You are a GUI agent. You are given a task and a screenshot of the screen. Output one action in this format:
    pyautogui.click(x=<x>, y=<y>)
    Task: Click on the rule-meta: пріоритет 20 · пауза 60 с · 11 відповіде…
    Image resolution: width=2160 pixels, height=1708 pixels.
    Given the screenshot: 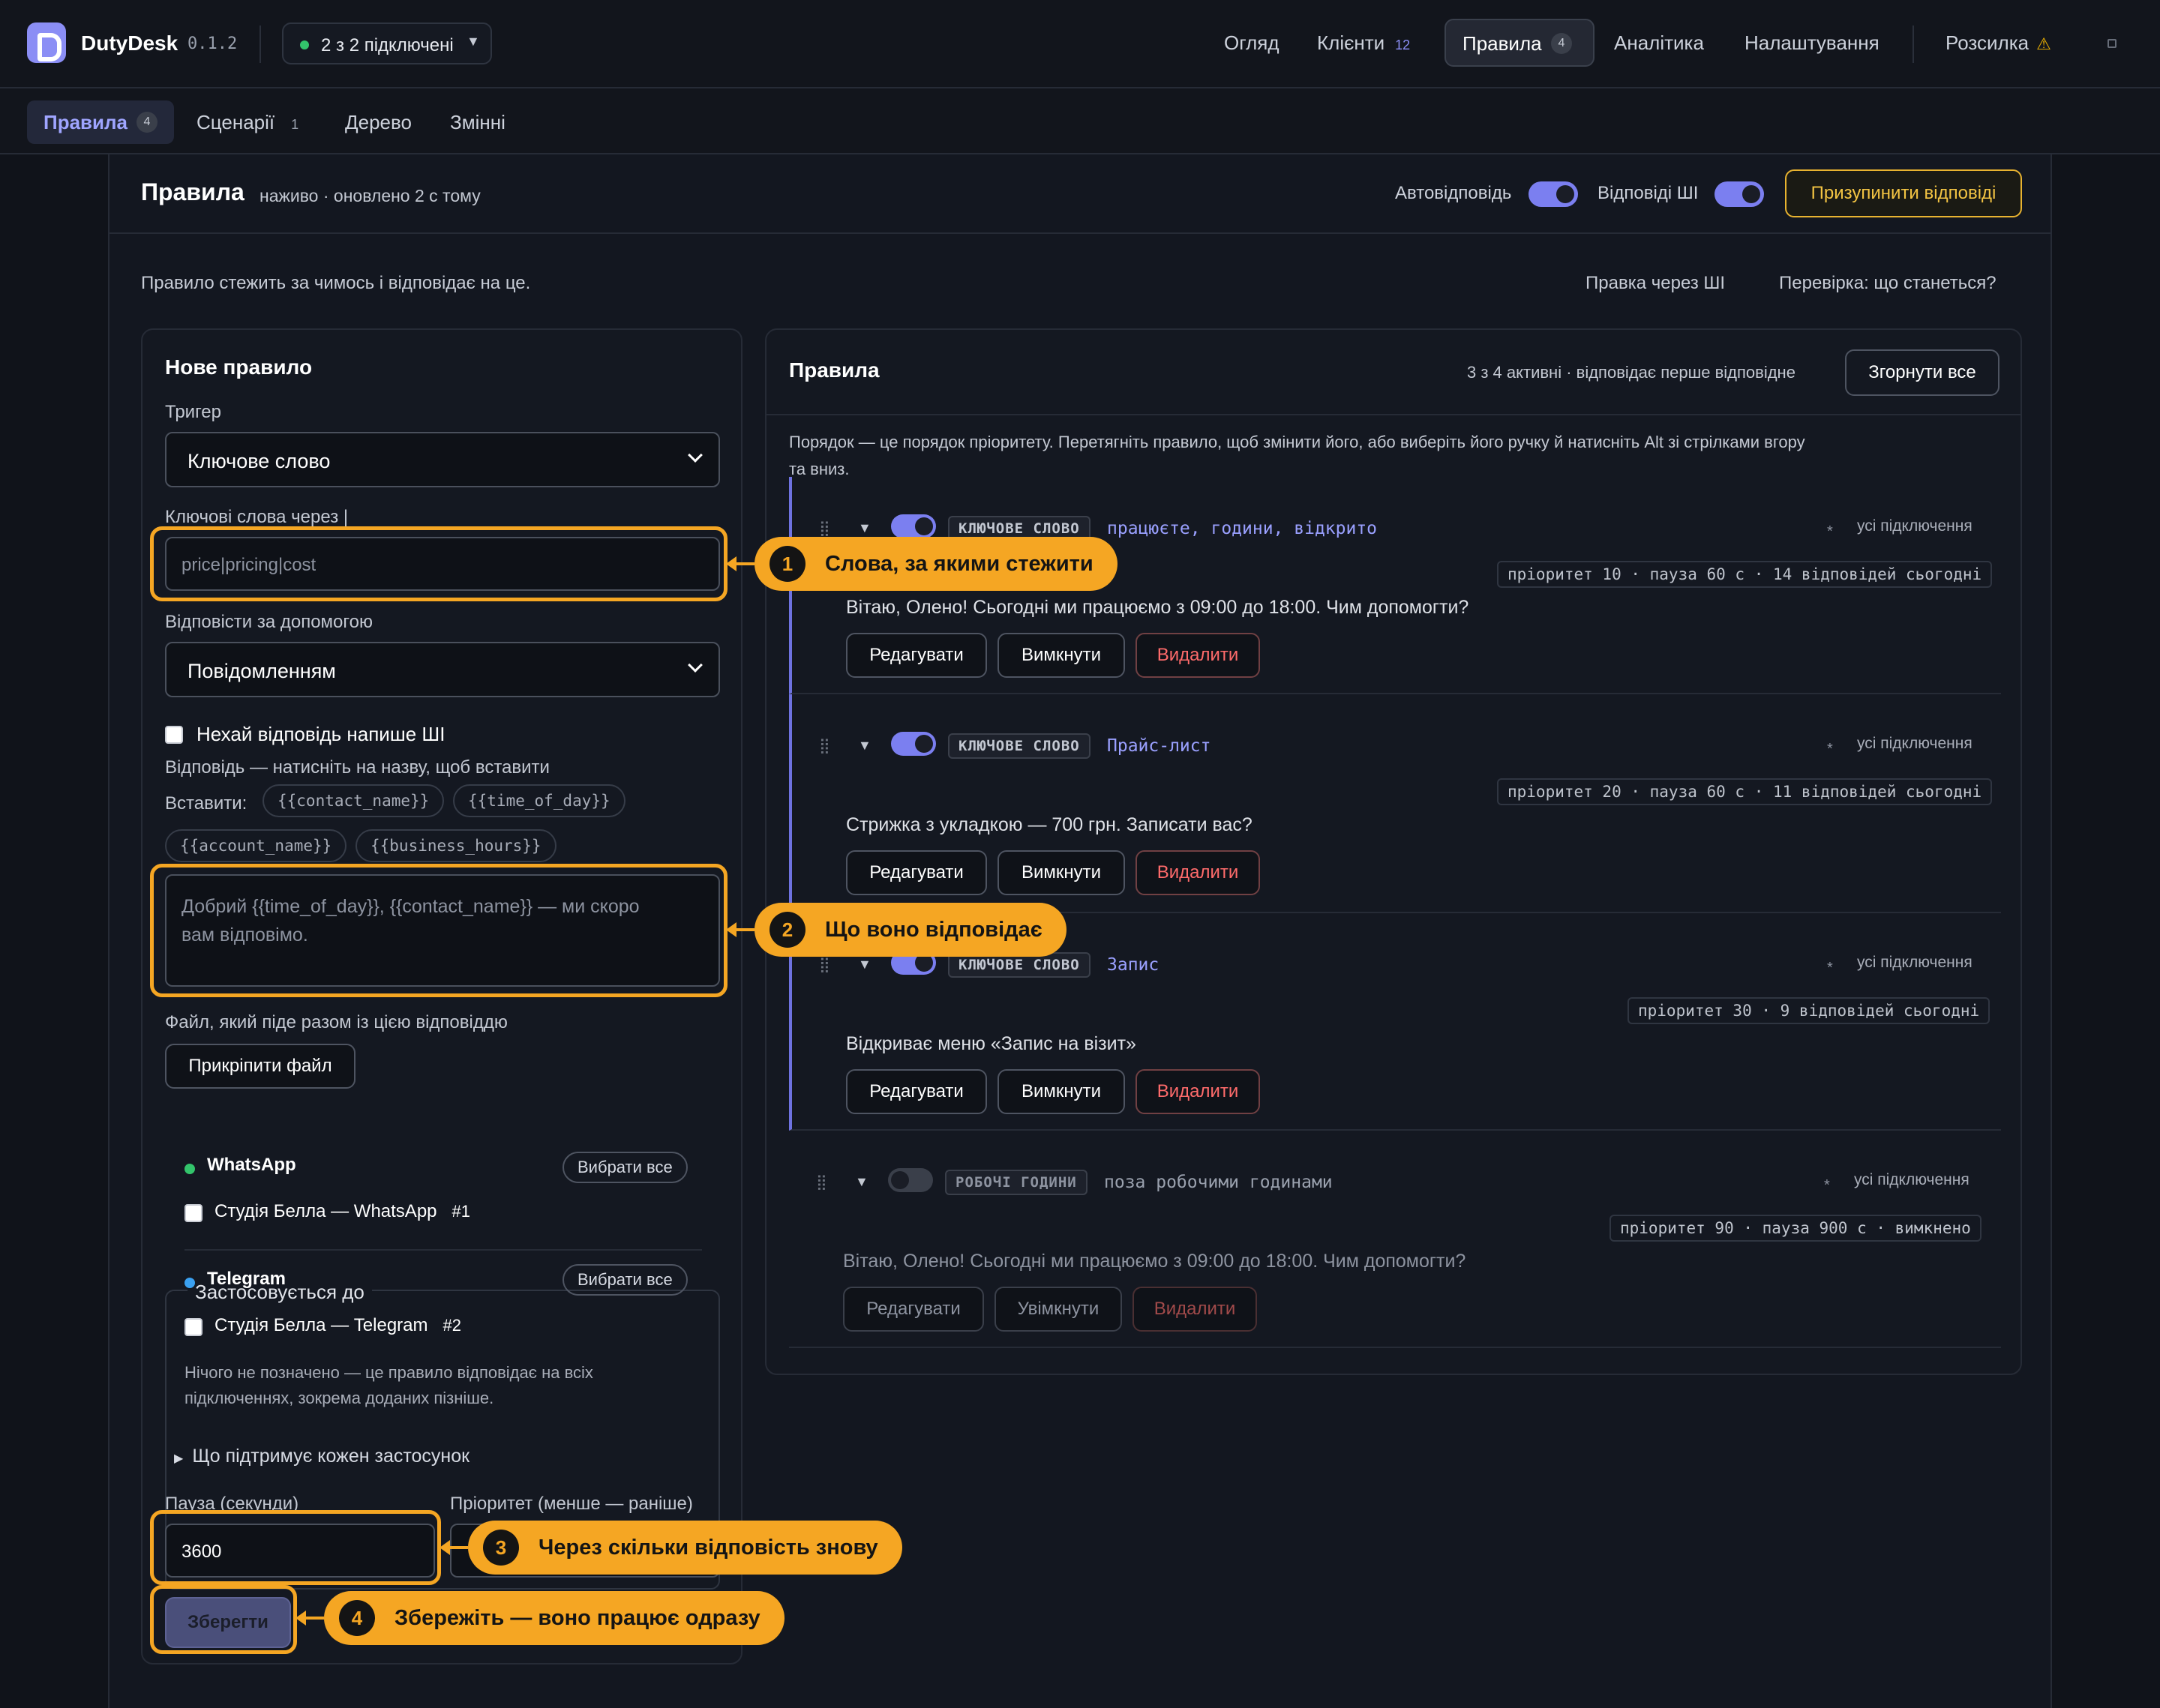 What is the action you would take?
    pyautogui.click(x=1745, y=791)
    